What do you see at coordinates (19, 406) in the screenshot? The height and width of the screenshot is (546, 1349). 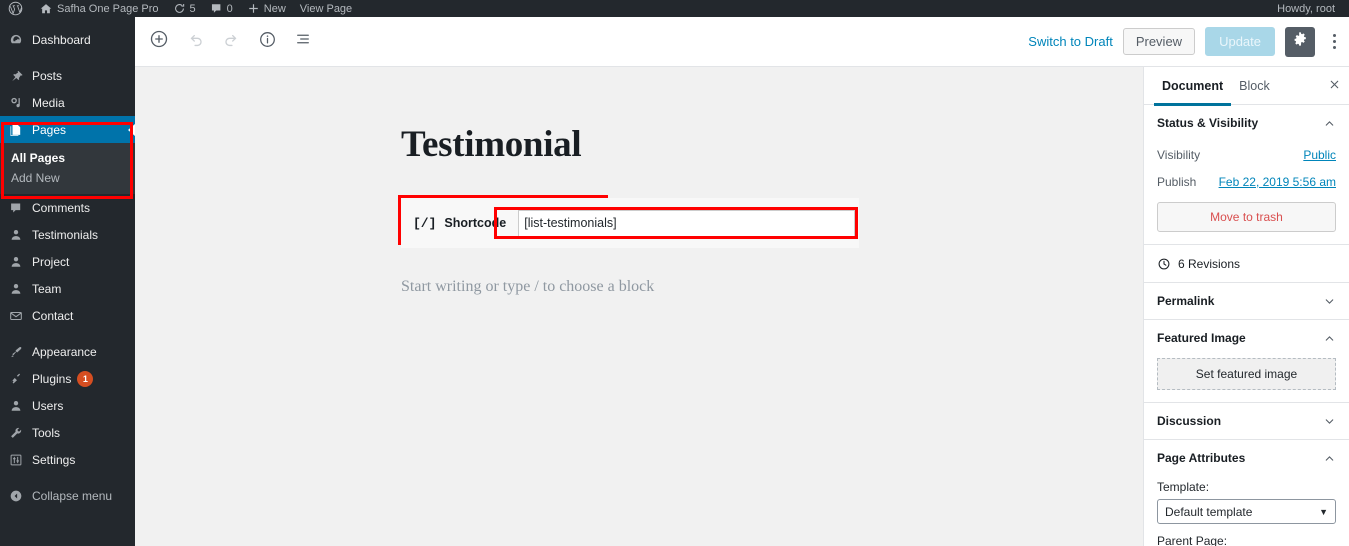 I see `user-icon` at bounding box center [19, 406].